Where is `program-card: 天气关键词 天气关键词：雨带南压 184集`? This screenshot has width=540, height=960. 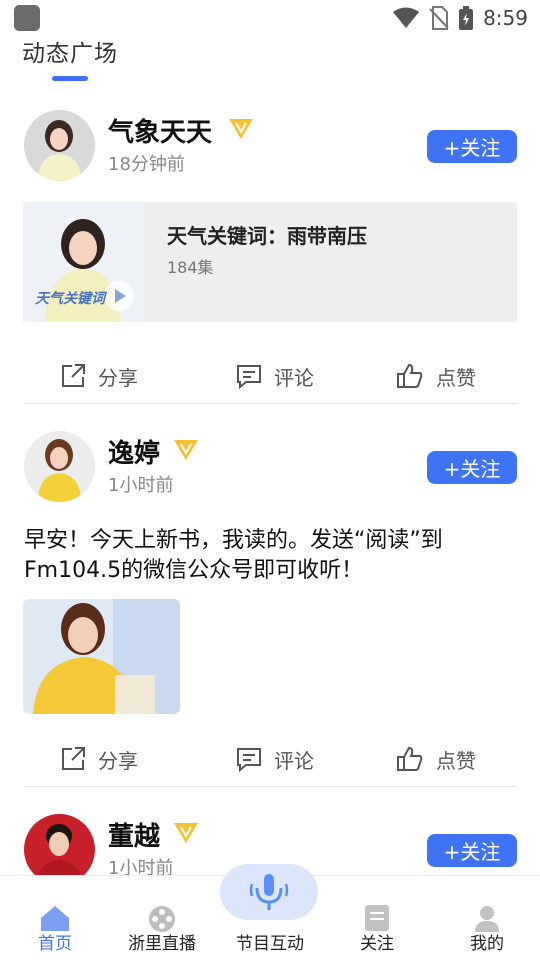 program-card: 天气关键词 天气关键词：雨带南压 184集 is located at coordinates (270, 262).